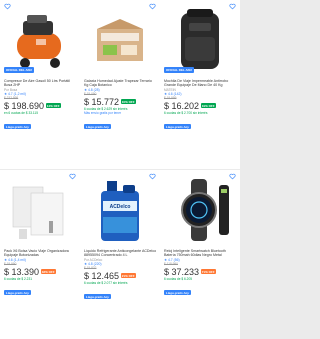  What do you see at coordinates (90, 268) in the screenshot?
I see `product-old-price: $ 15.832` at bounding box center [90, 268].